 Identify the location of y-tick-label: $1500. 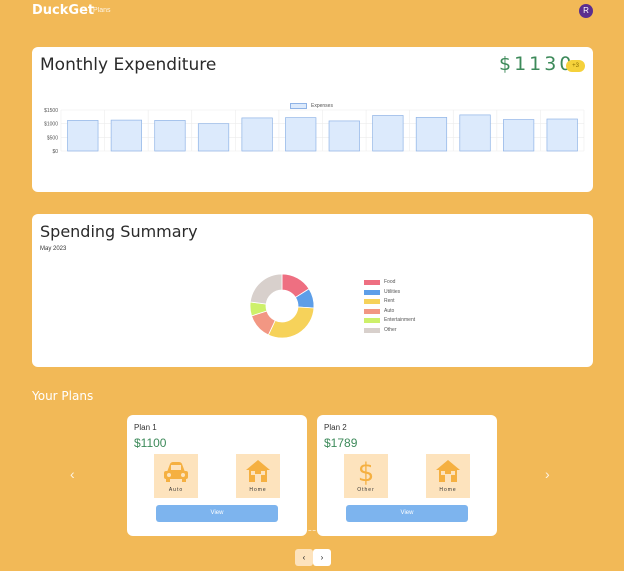
(51, 111).